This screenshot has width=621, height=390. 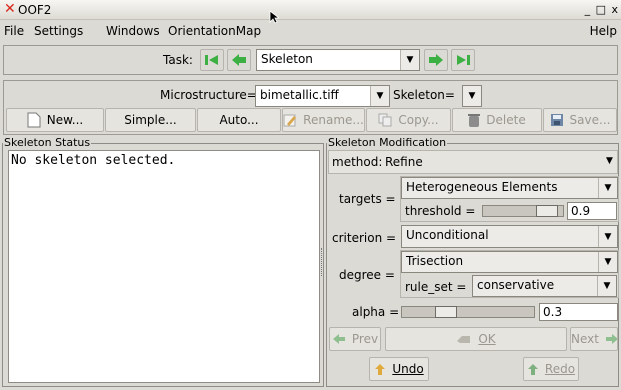 I want to click on undo-arrow-icon, so click(x=380, y=369).